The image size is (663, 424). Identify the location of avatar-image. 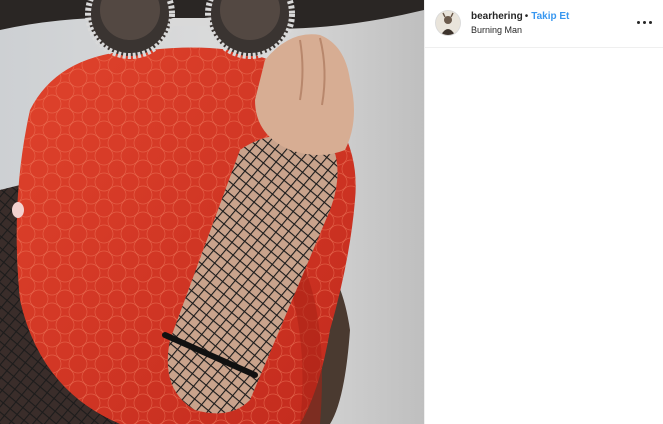
(448, 23).